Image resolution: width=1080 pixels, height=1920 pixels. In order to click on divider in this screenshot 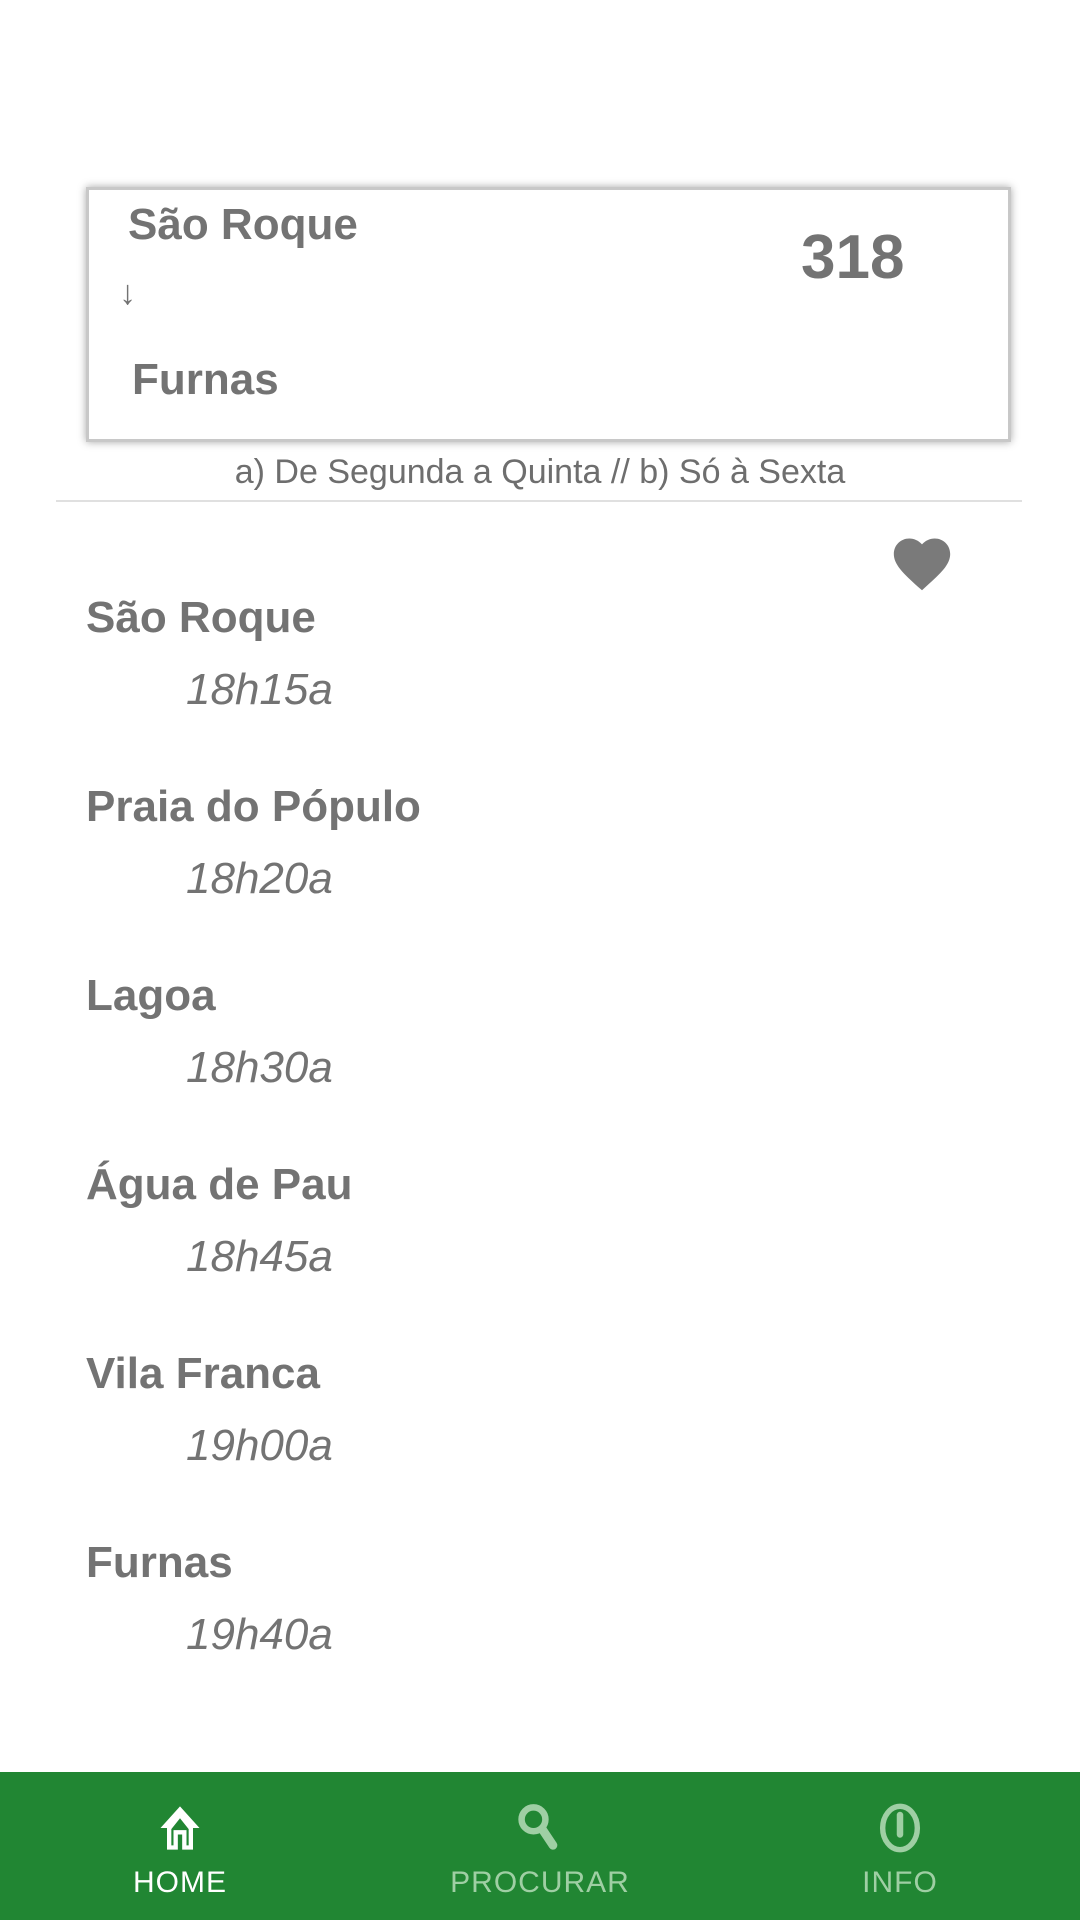, I will do `click(539, 501)`.